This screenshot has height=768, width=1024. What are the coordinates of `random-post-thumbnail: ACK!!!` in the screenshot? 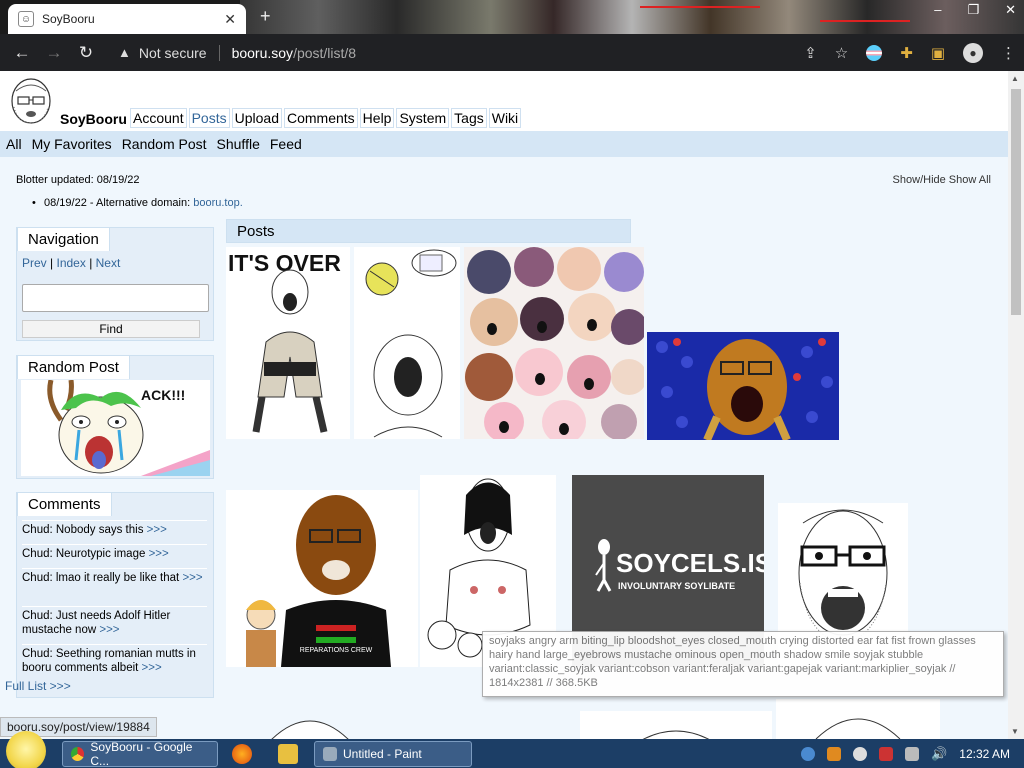 It's located at (115, 428).